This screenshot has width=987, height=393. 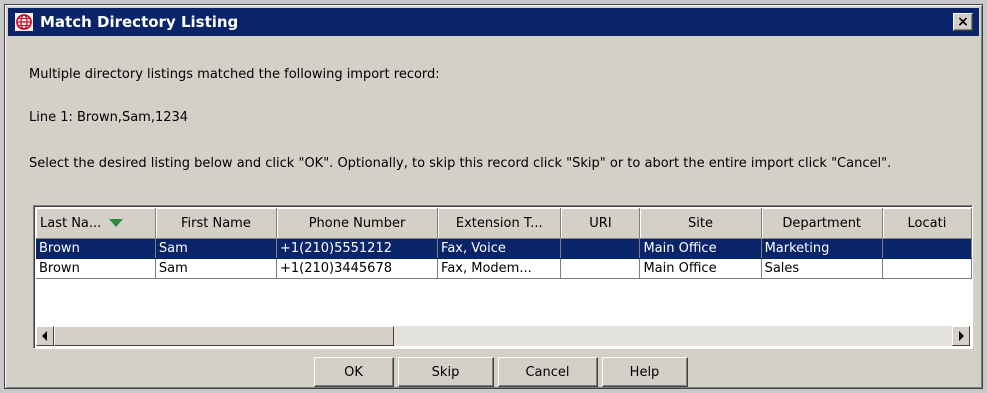 I want to click on column-header-first-name: First Name, so click(x=216, y=223).